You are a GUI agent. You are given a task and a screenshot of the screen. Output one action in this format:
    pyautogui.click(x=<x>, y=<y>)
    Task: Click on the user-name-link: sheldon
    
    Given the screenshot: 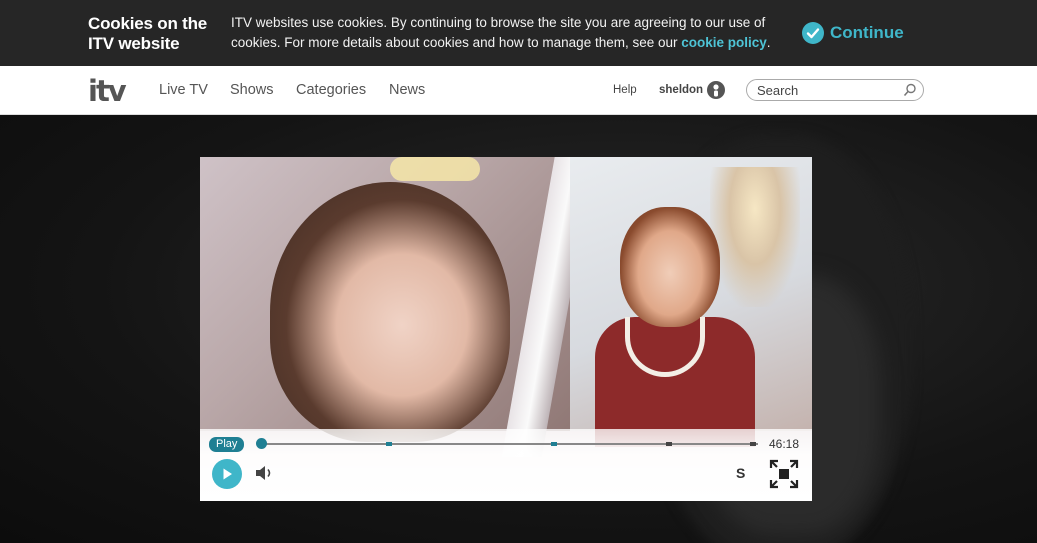 What is the action you would take?
    pyautogui.click(x=681, y=90)
    